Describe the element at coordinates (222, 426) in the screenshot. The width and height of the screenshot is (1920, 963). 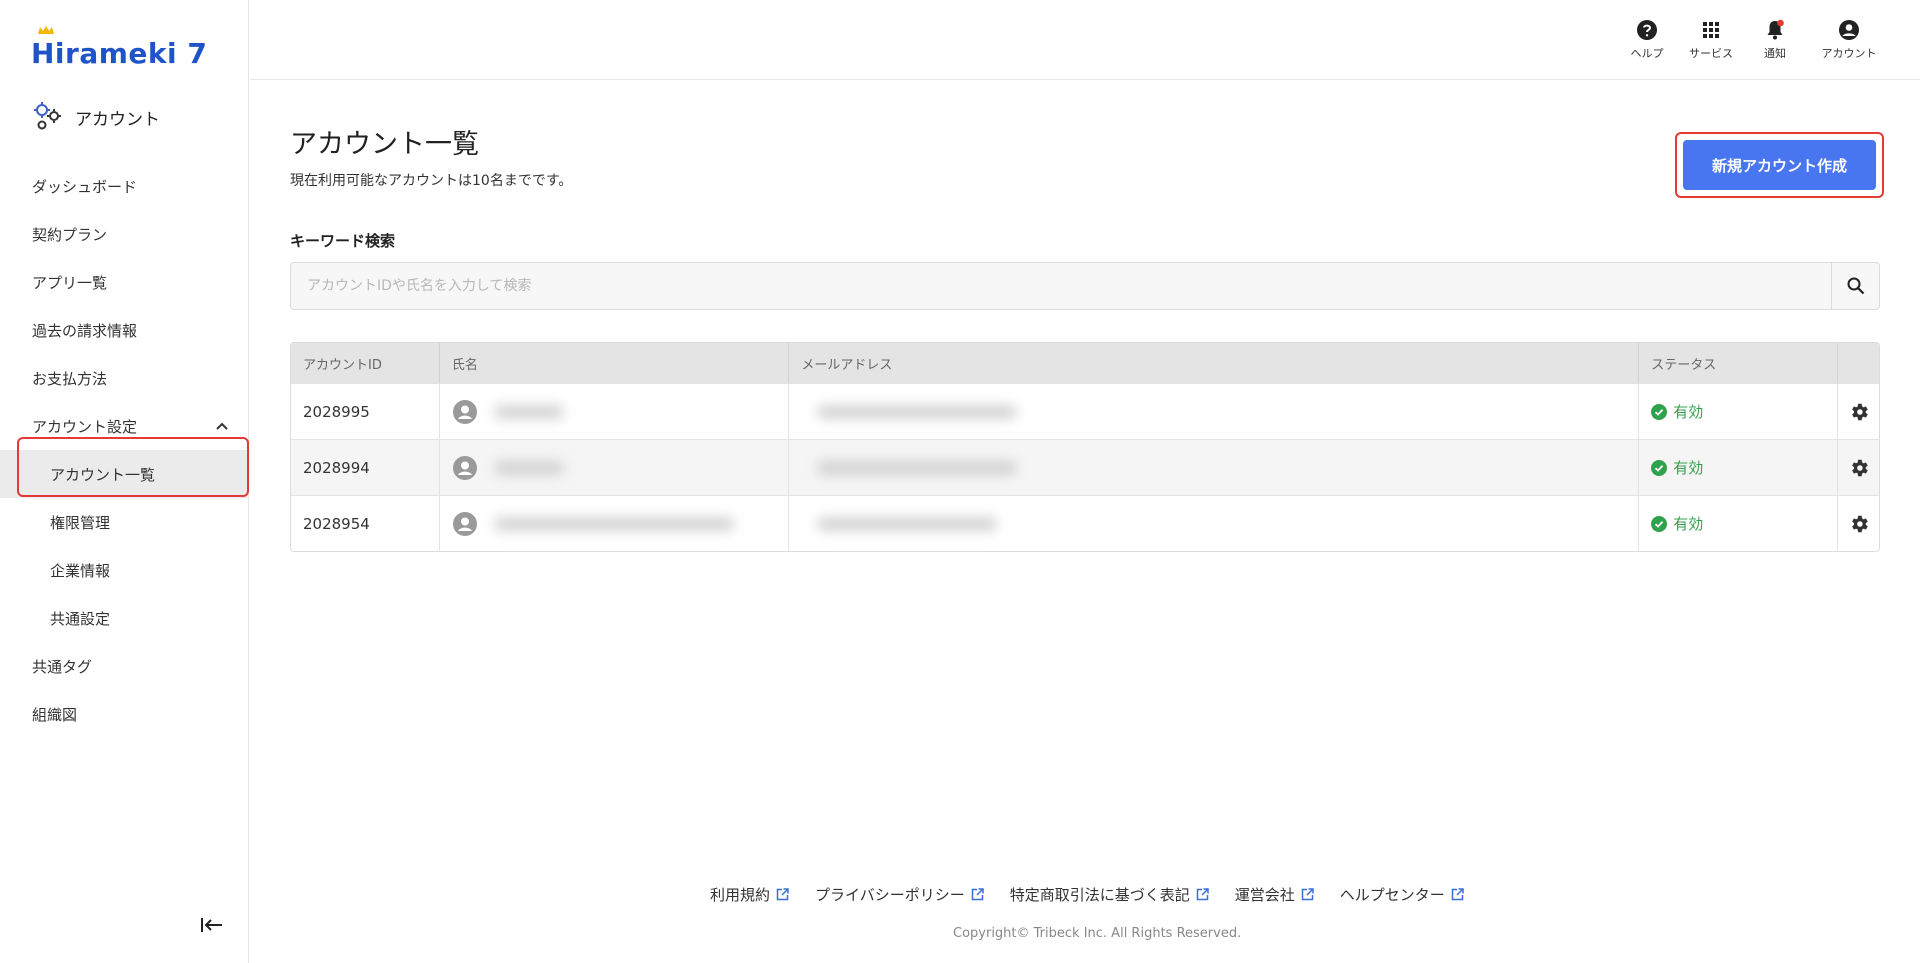
I see `chevron-up-icon` at that location.